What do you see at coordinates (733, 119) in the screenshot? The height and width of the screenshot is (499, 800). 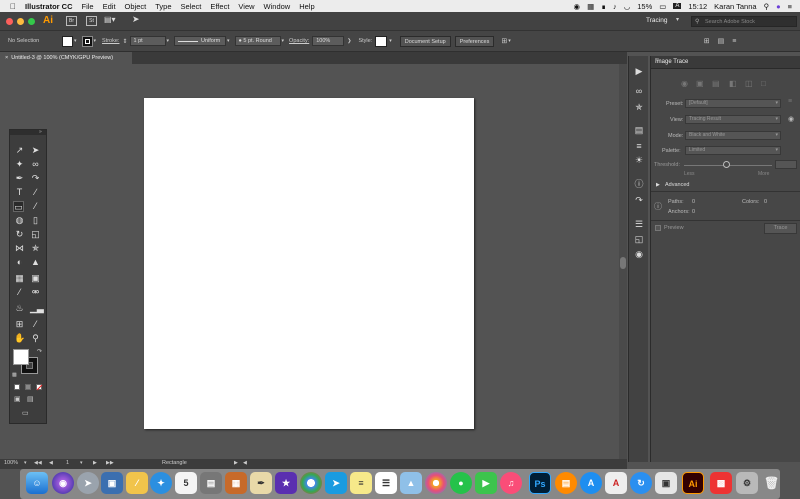 I see `view-select: Tracing Result ▾` at bounding box center [733, 119].